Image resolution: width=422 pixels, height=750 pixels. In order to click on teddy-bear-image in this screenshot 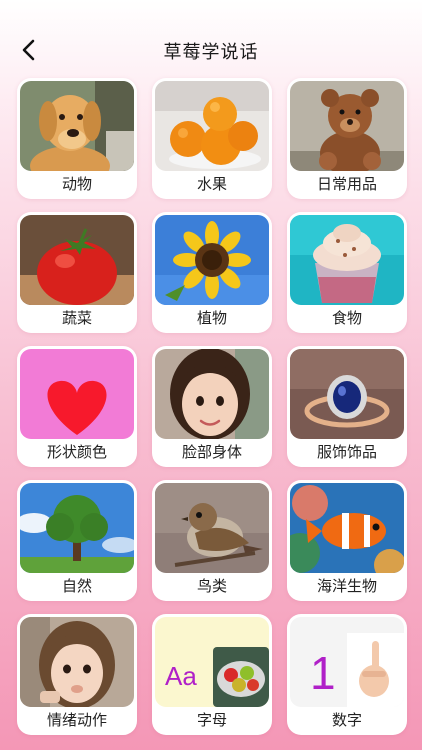, I will do `click(347, 126)`.